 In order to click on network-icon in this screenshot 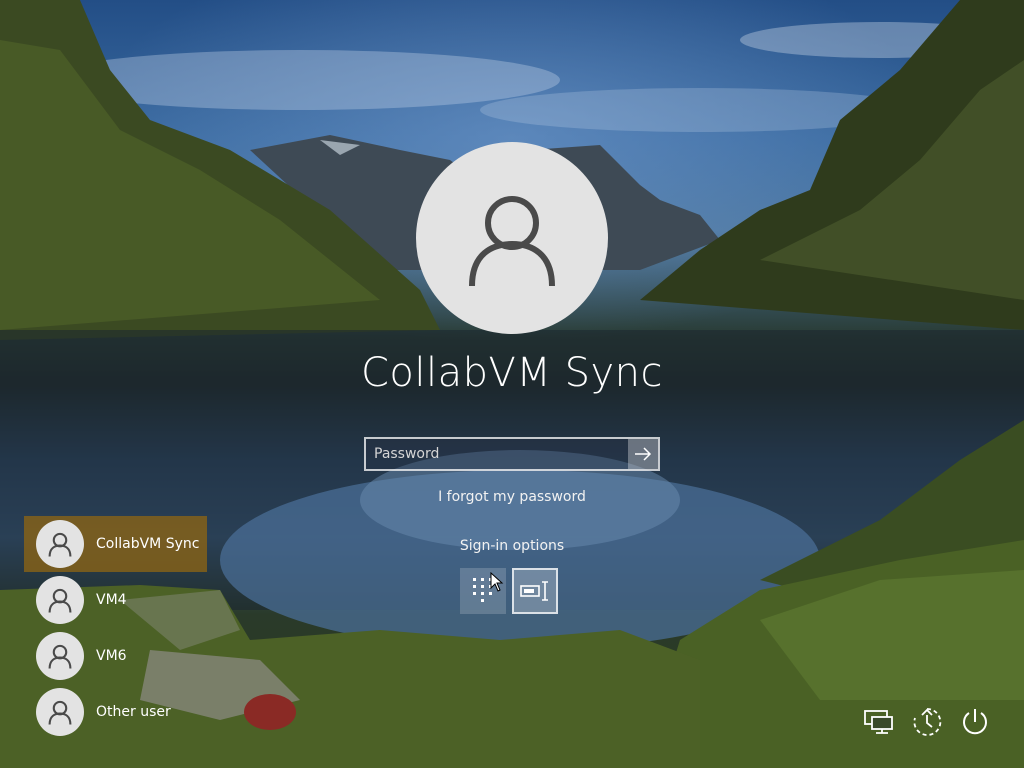, I will do `click(878, 722)`.